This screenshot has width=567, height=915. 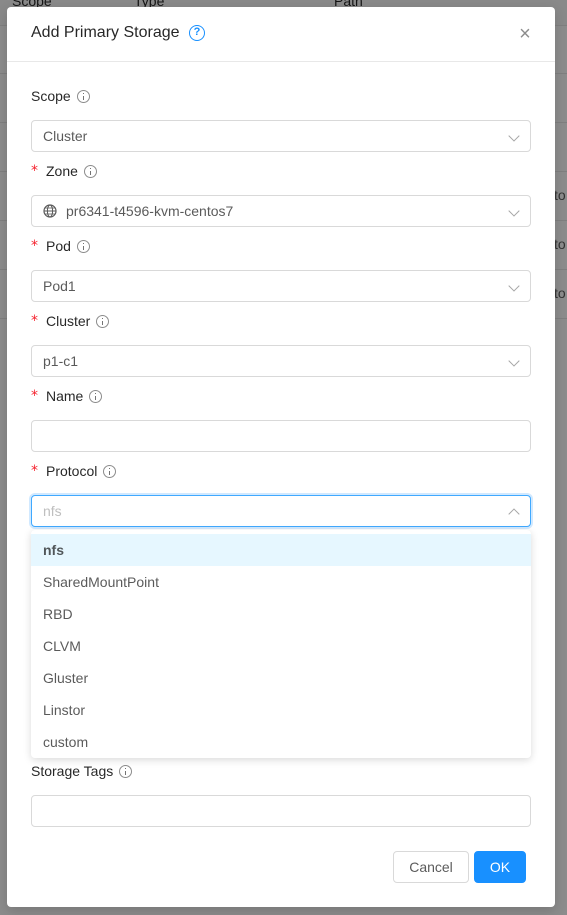 What do you see at coordinates (281, 246) in the screenshot?
I see `pod-label-row: * Pod` at bounding box center [281, 246].